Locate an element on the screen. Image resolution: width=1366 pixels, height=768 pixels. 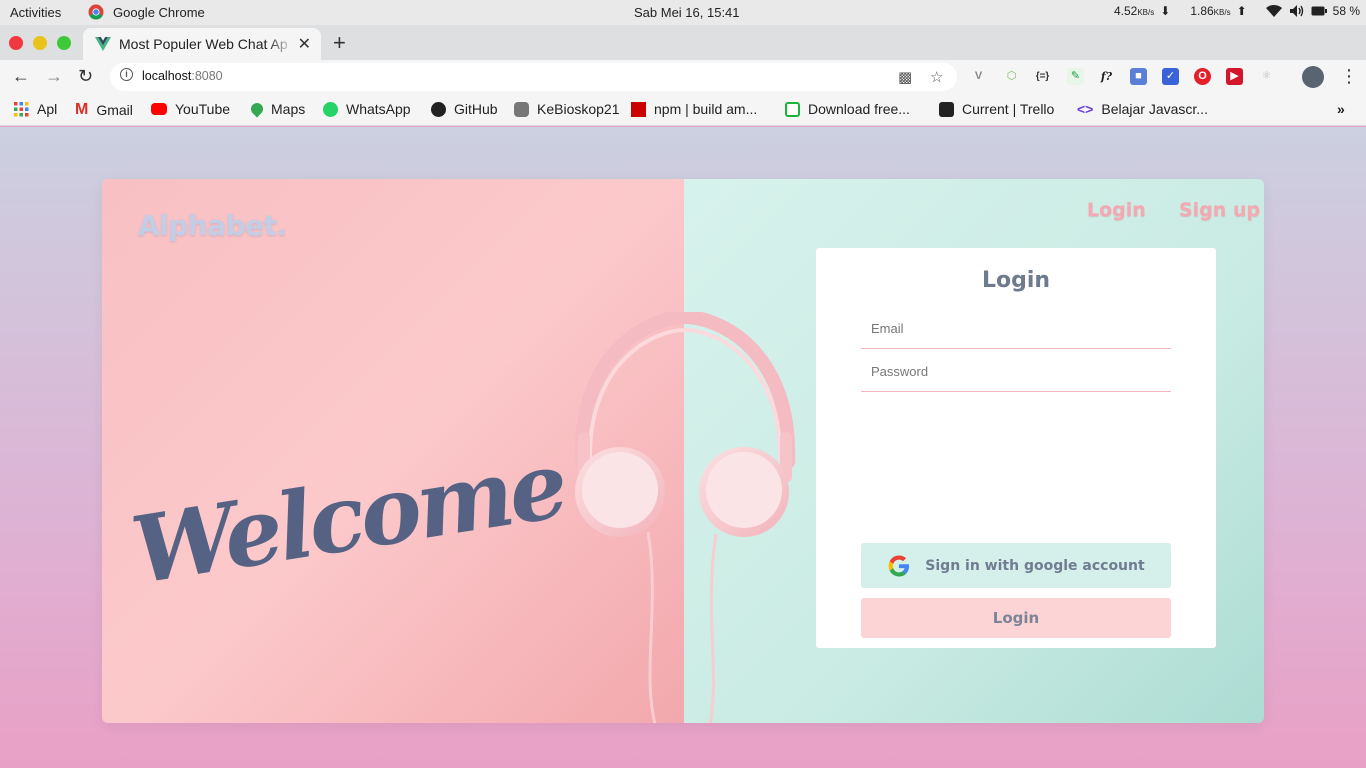
stamp-icon: ■ is located at coordinates (1138, 76).